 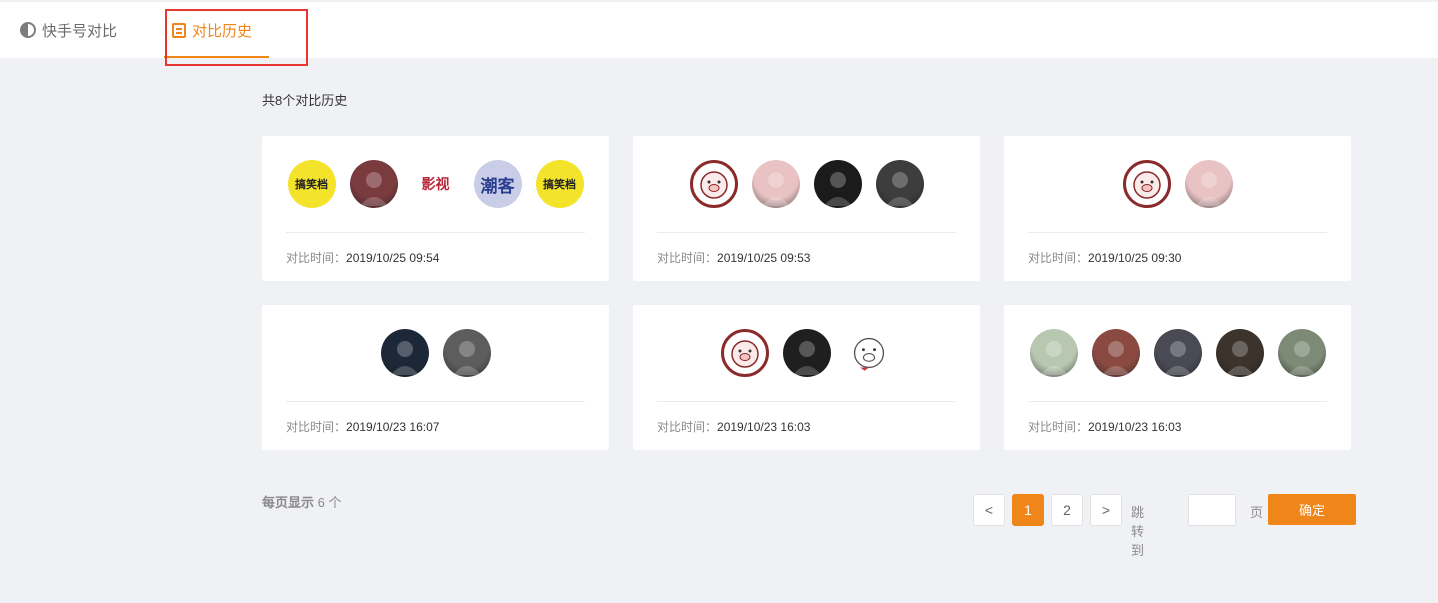 I want to click on history-card: 对比时间：2019/10/25 09:53, so click(x=806, y=208).